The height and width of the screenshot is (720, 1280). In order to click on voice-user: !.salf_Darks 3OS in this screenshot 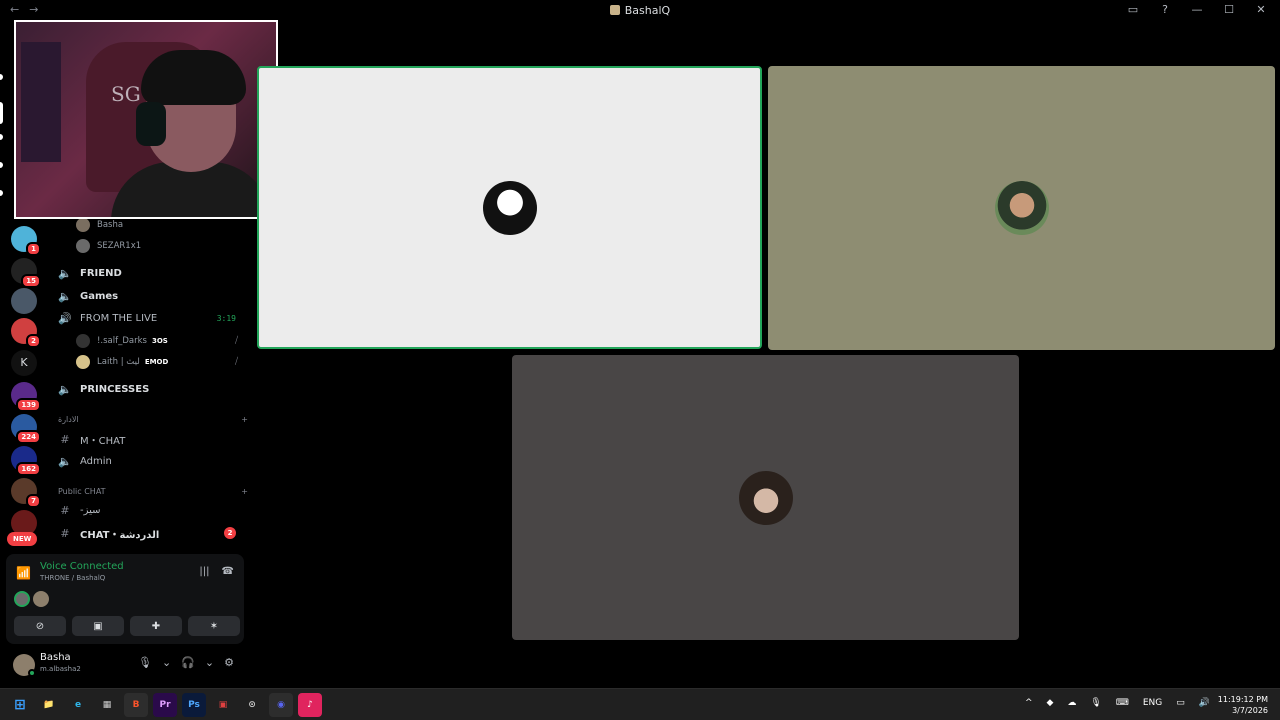, I will do `click(122, 341)`.